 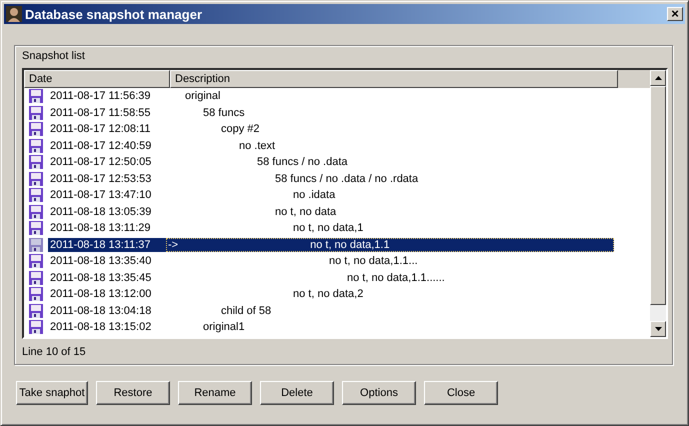 I want to click on description-cell: no .text, so click(x=390, y=145).